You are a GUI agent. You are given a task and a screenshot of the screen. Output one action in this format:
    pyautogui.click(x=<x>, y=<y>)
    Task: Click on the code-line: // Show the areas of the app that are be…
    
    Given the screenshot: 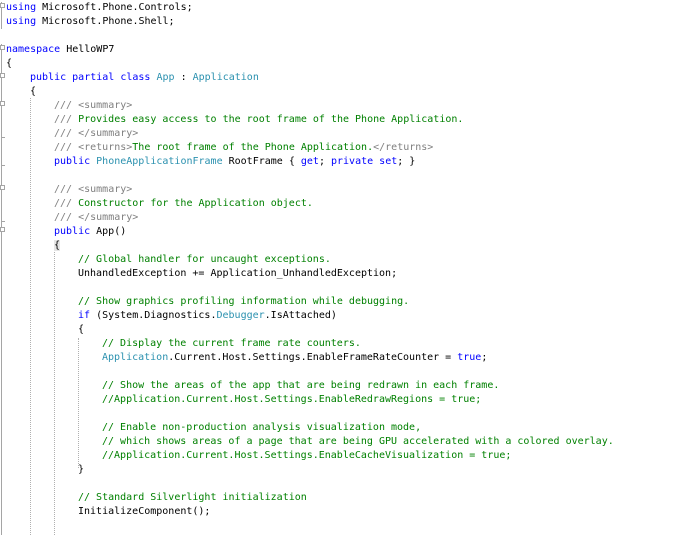 What is the action you would take?
    pyautogui.click(x=300, y=386)
    